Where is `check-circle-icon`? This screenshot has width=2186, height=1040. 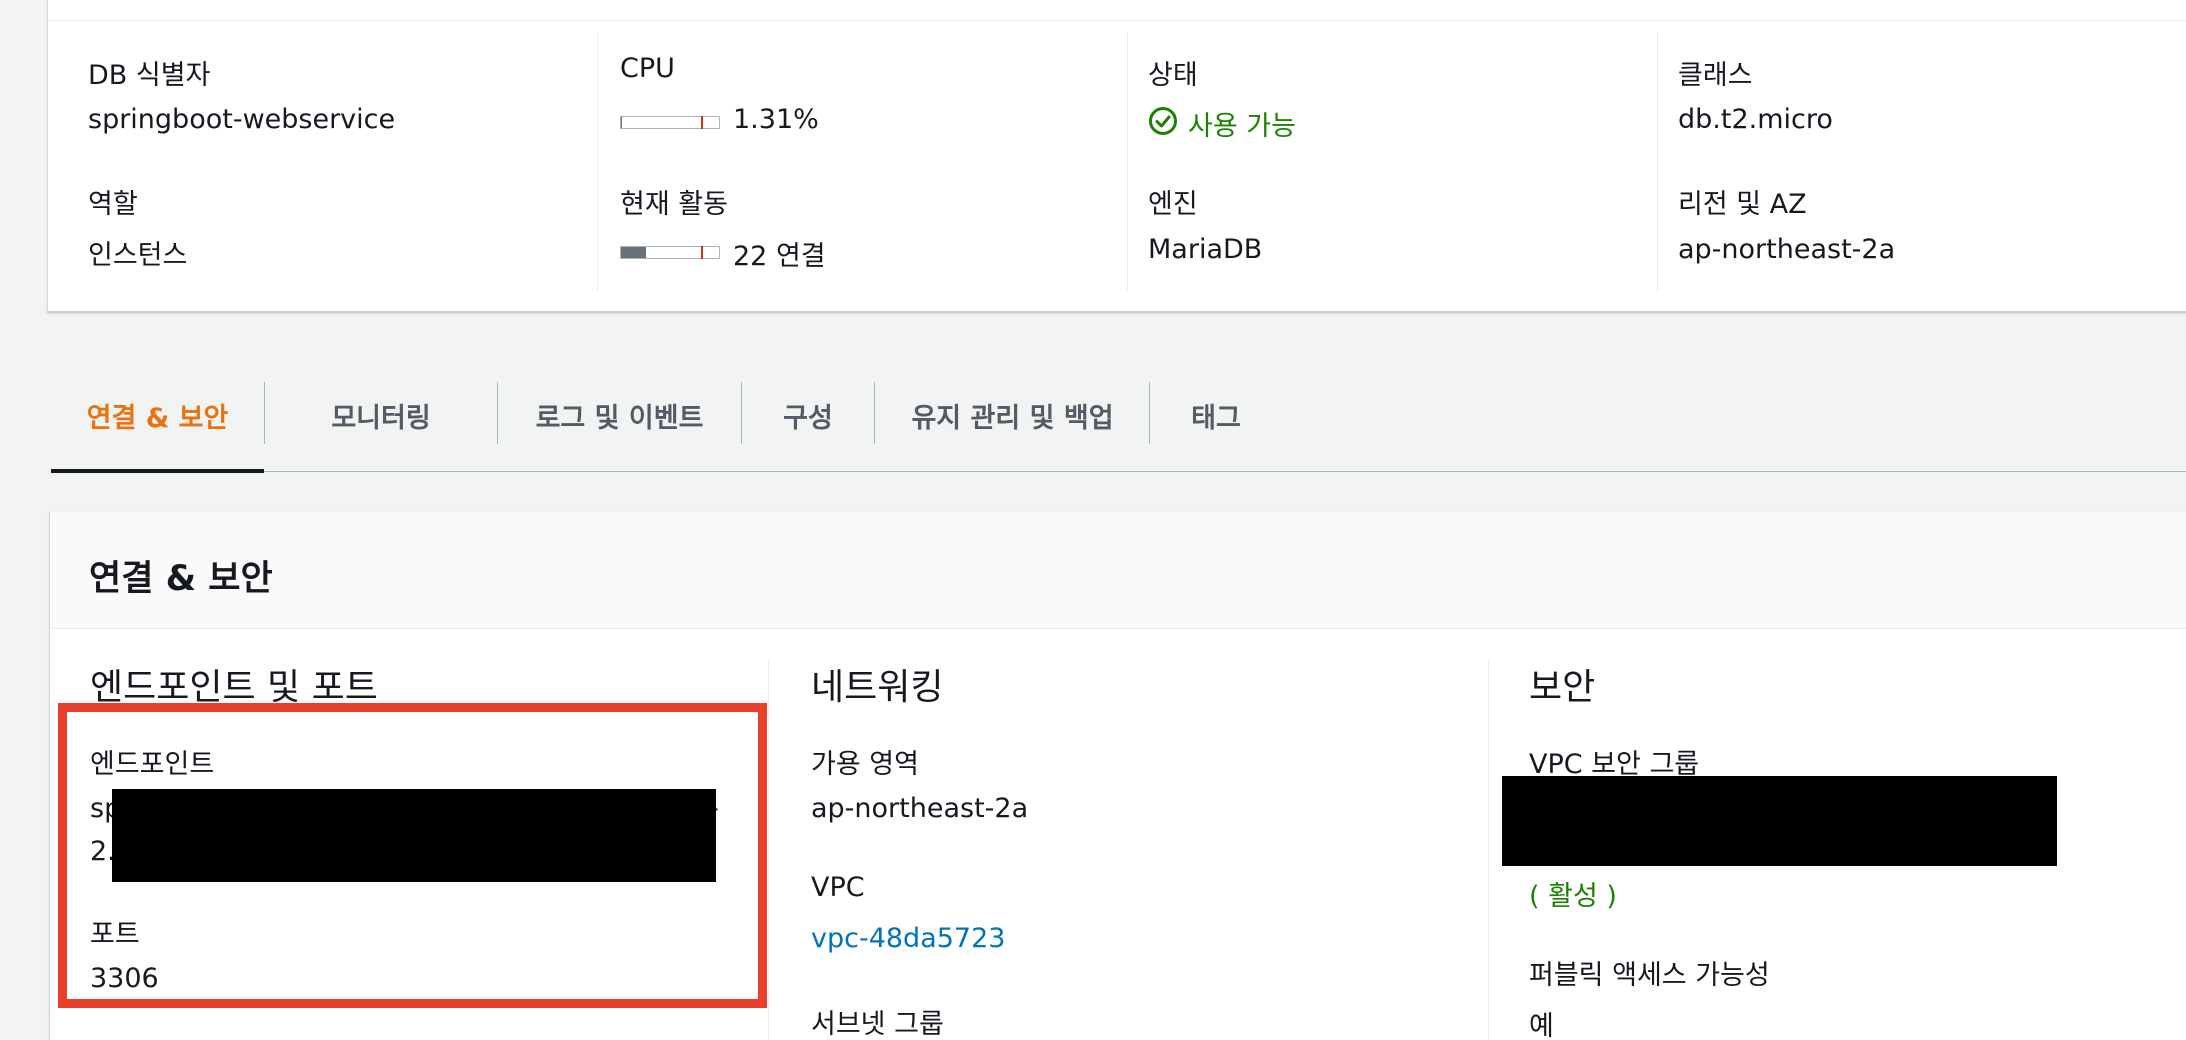 check-circle-icon is located at coordinates (1163, 121).